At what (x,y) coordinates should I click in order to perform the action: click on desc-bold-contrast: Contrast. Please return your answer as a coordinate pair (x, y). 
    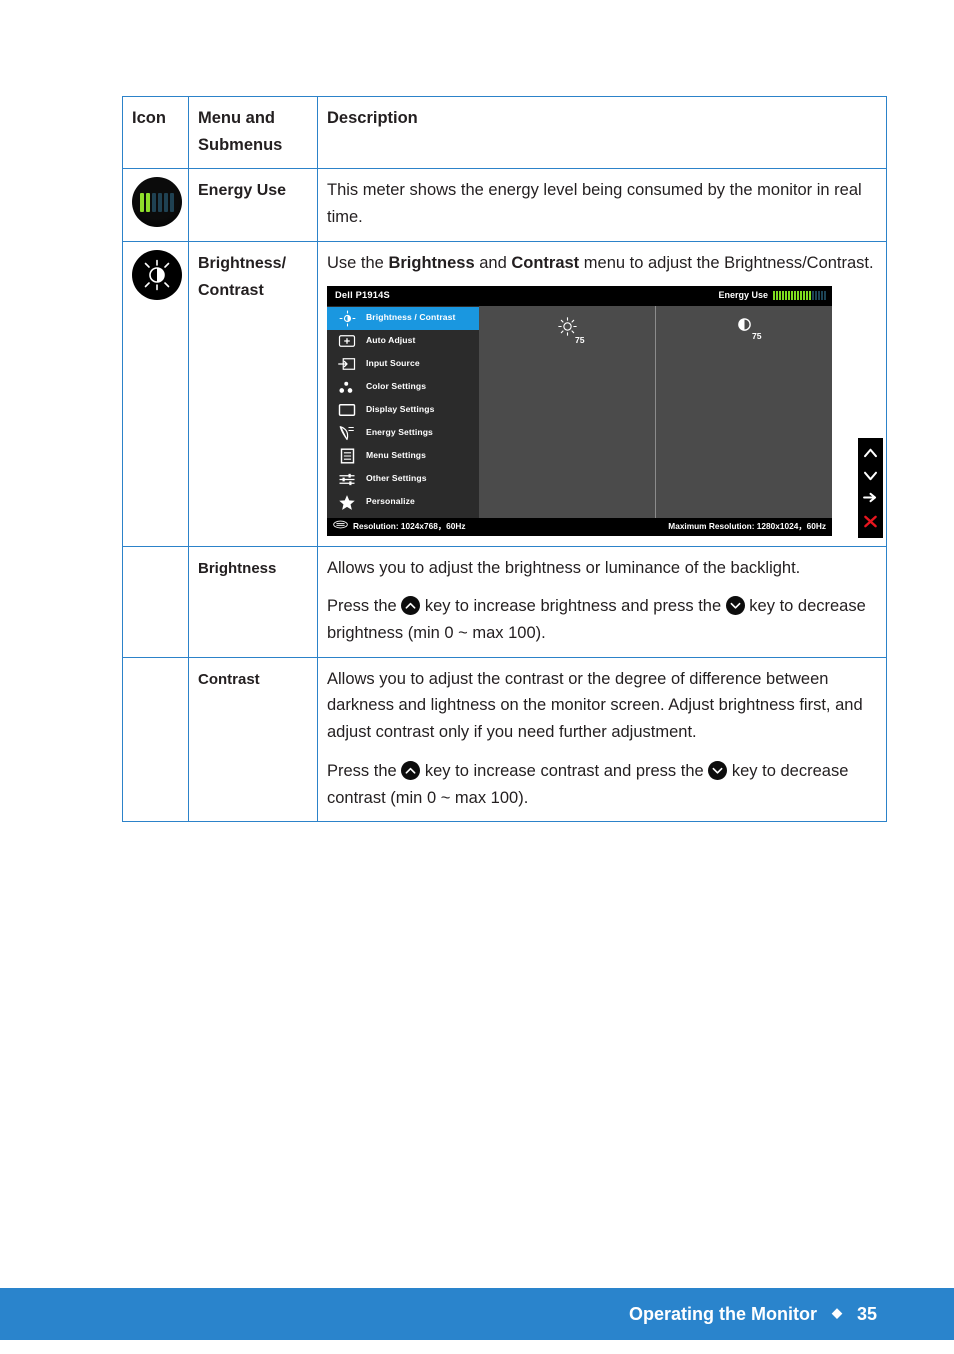
    Looking at the image, I should click on (545, 262).